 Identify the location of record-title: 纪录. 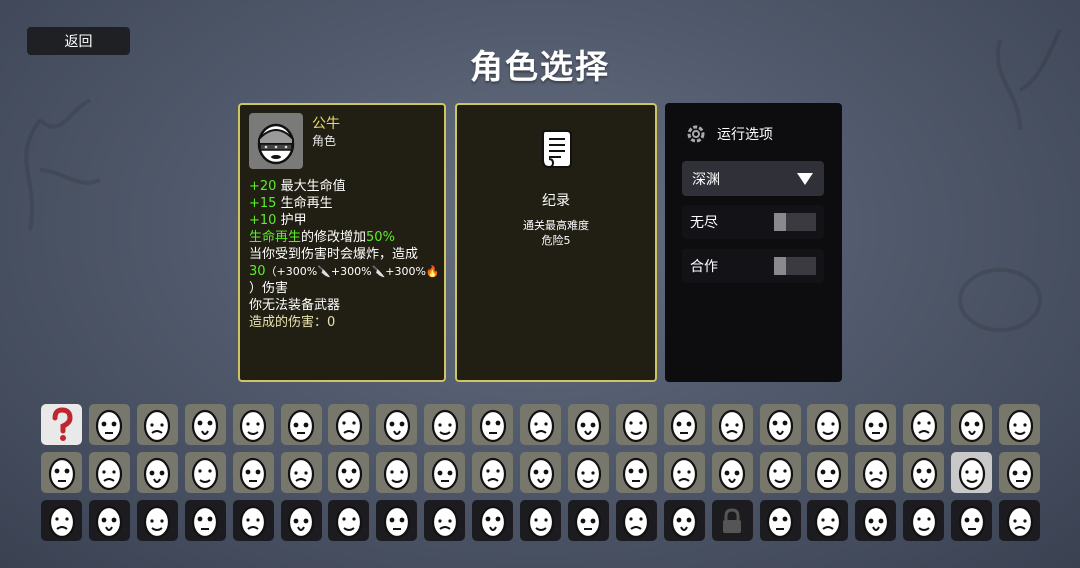
(556, 201).